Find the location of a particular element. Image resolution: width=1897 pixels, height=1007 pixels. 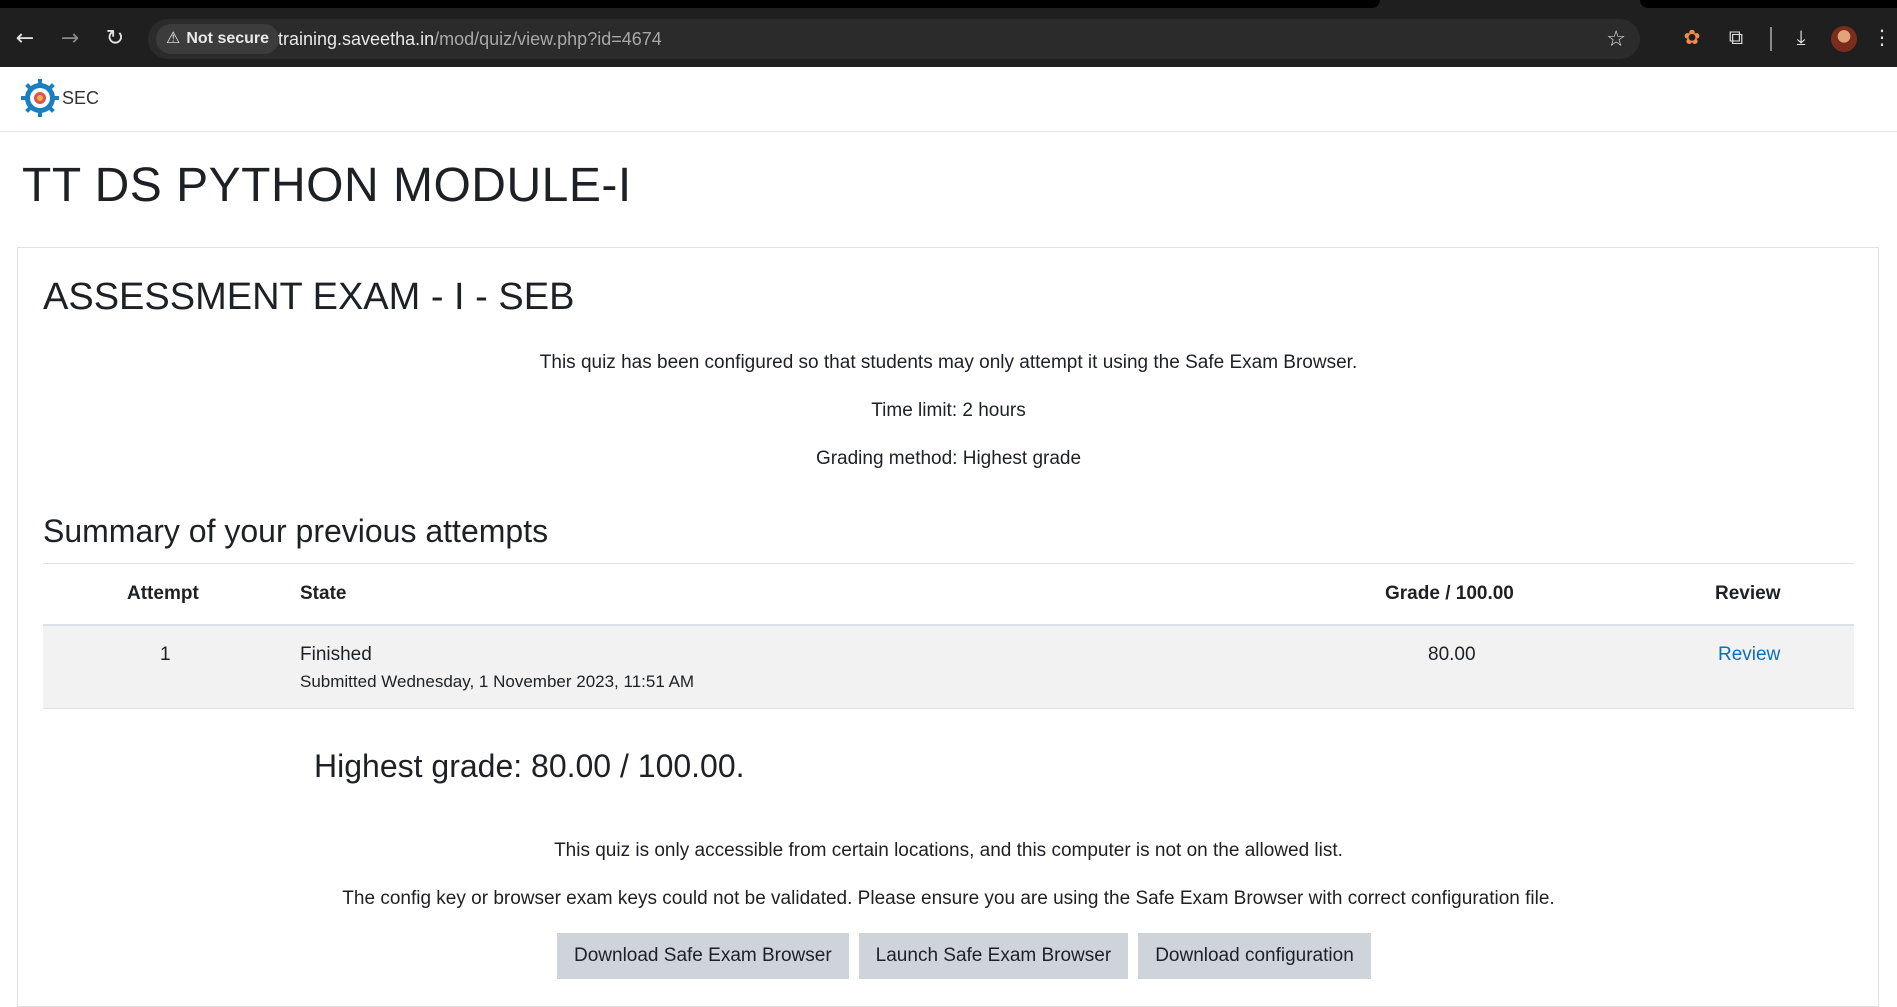

table-header: Attempt State Grade / 100.00 Review is located at coordinates (948, 594).